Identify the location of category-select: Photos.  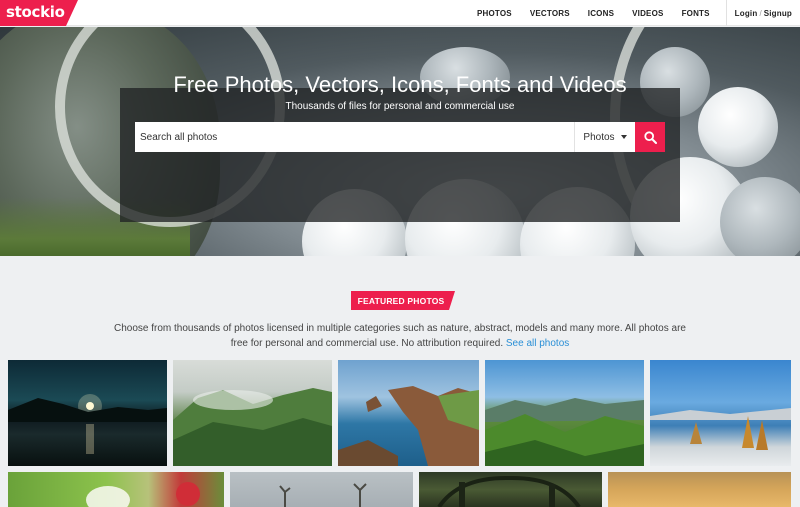
(604, 137).